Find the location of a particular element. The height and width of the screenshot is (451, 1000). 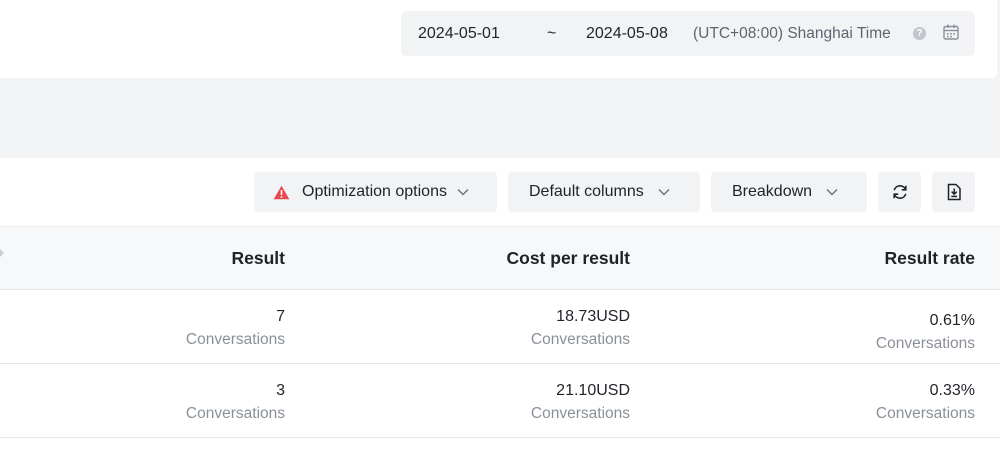

cost-per-result-cell: 18.73USD Conversations is located at coordinates (580, 328).